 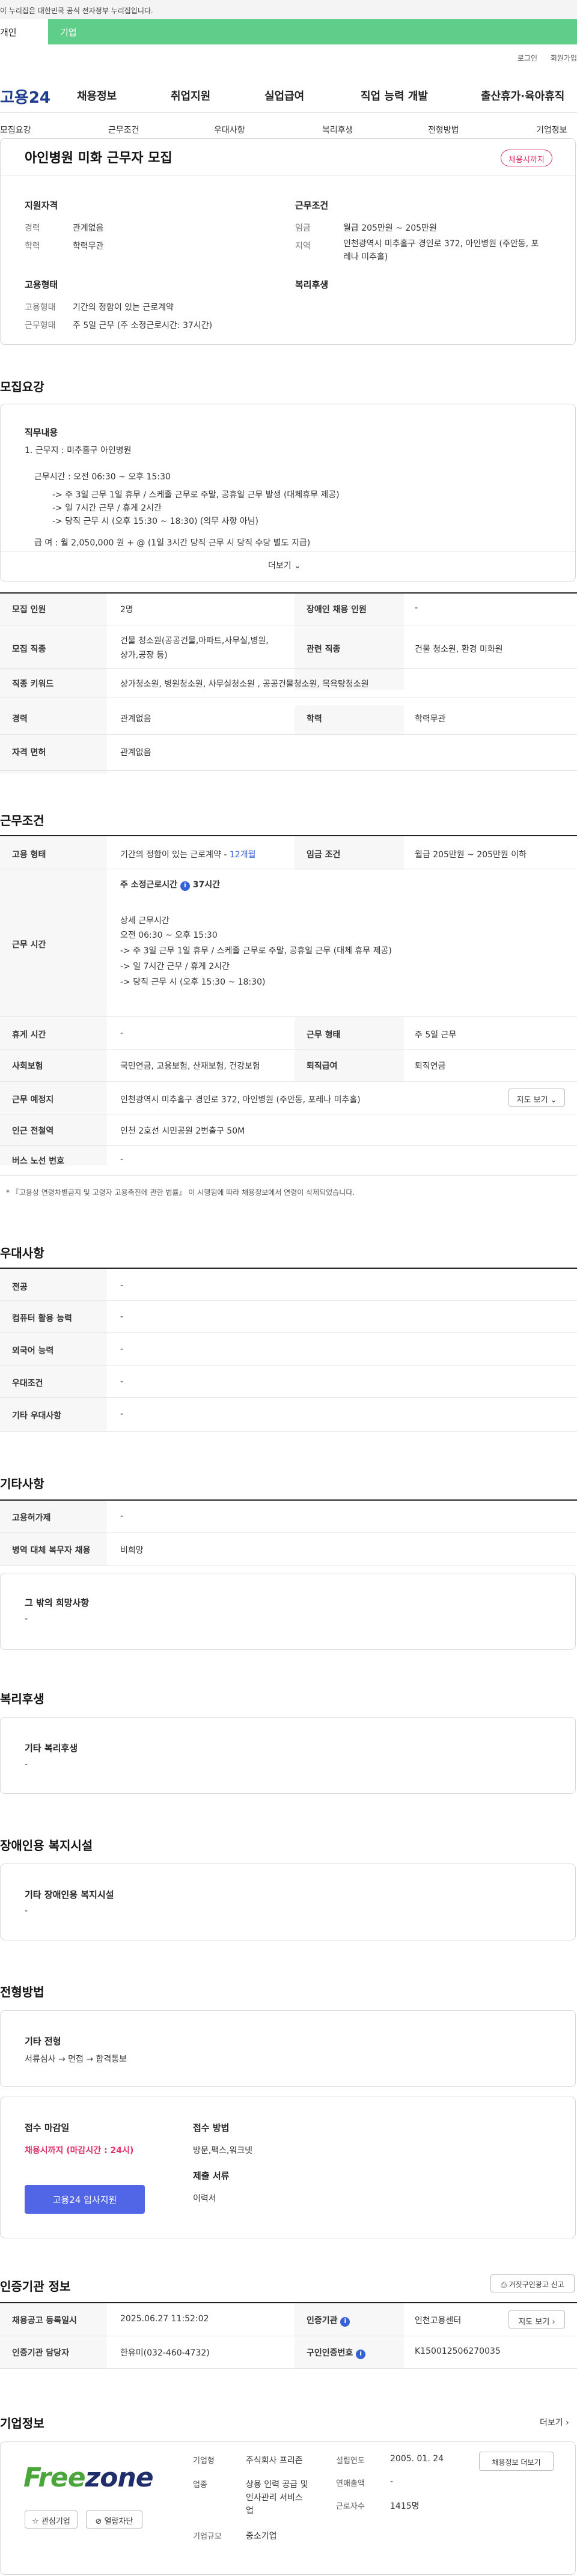 What do you see at coordinates (288, 32) in the screenshot?
I see `top-tabbar: 개인 기업` at bounding box center [288, 32].